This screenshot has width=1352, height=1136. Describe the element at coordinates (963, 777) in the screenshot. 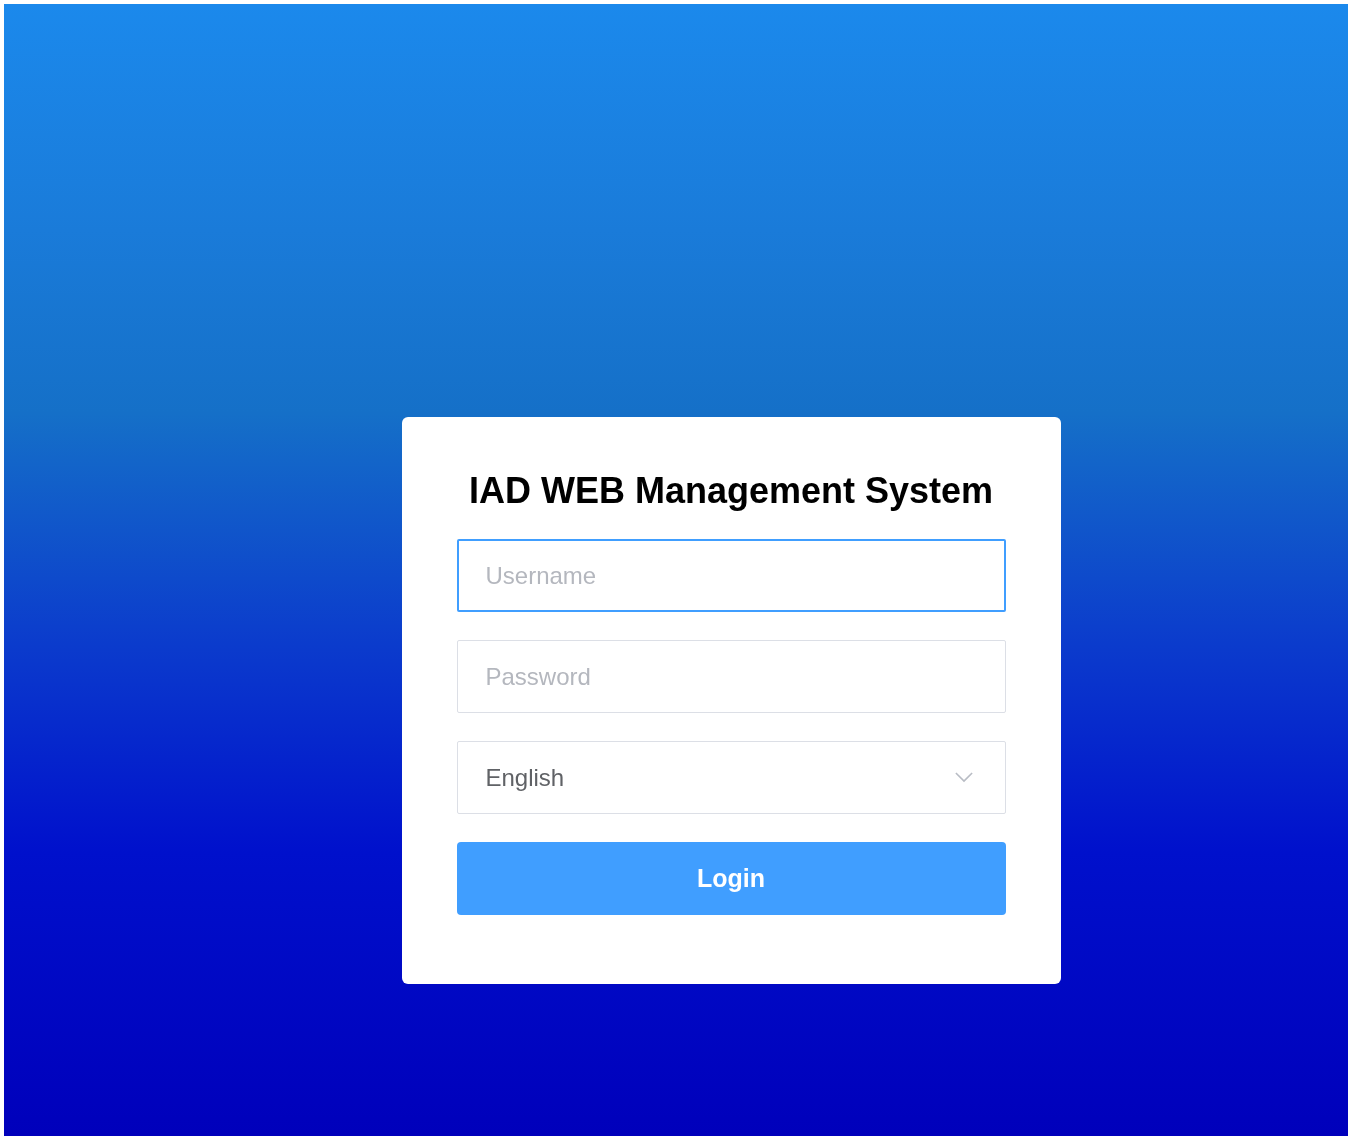

I see `chevron-down-icon` at that location.